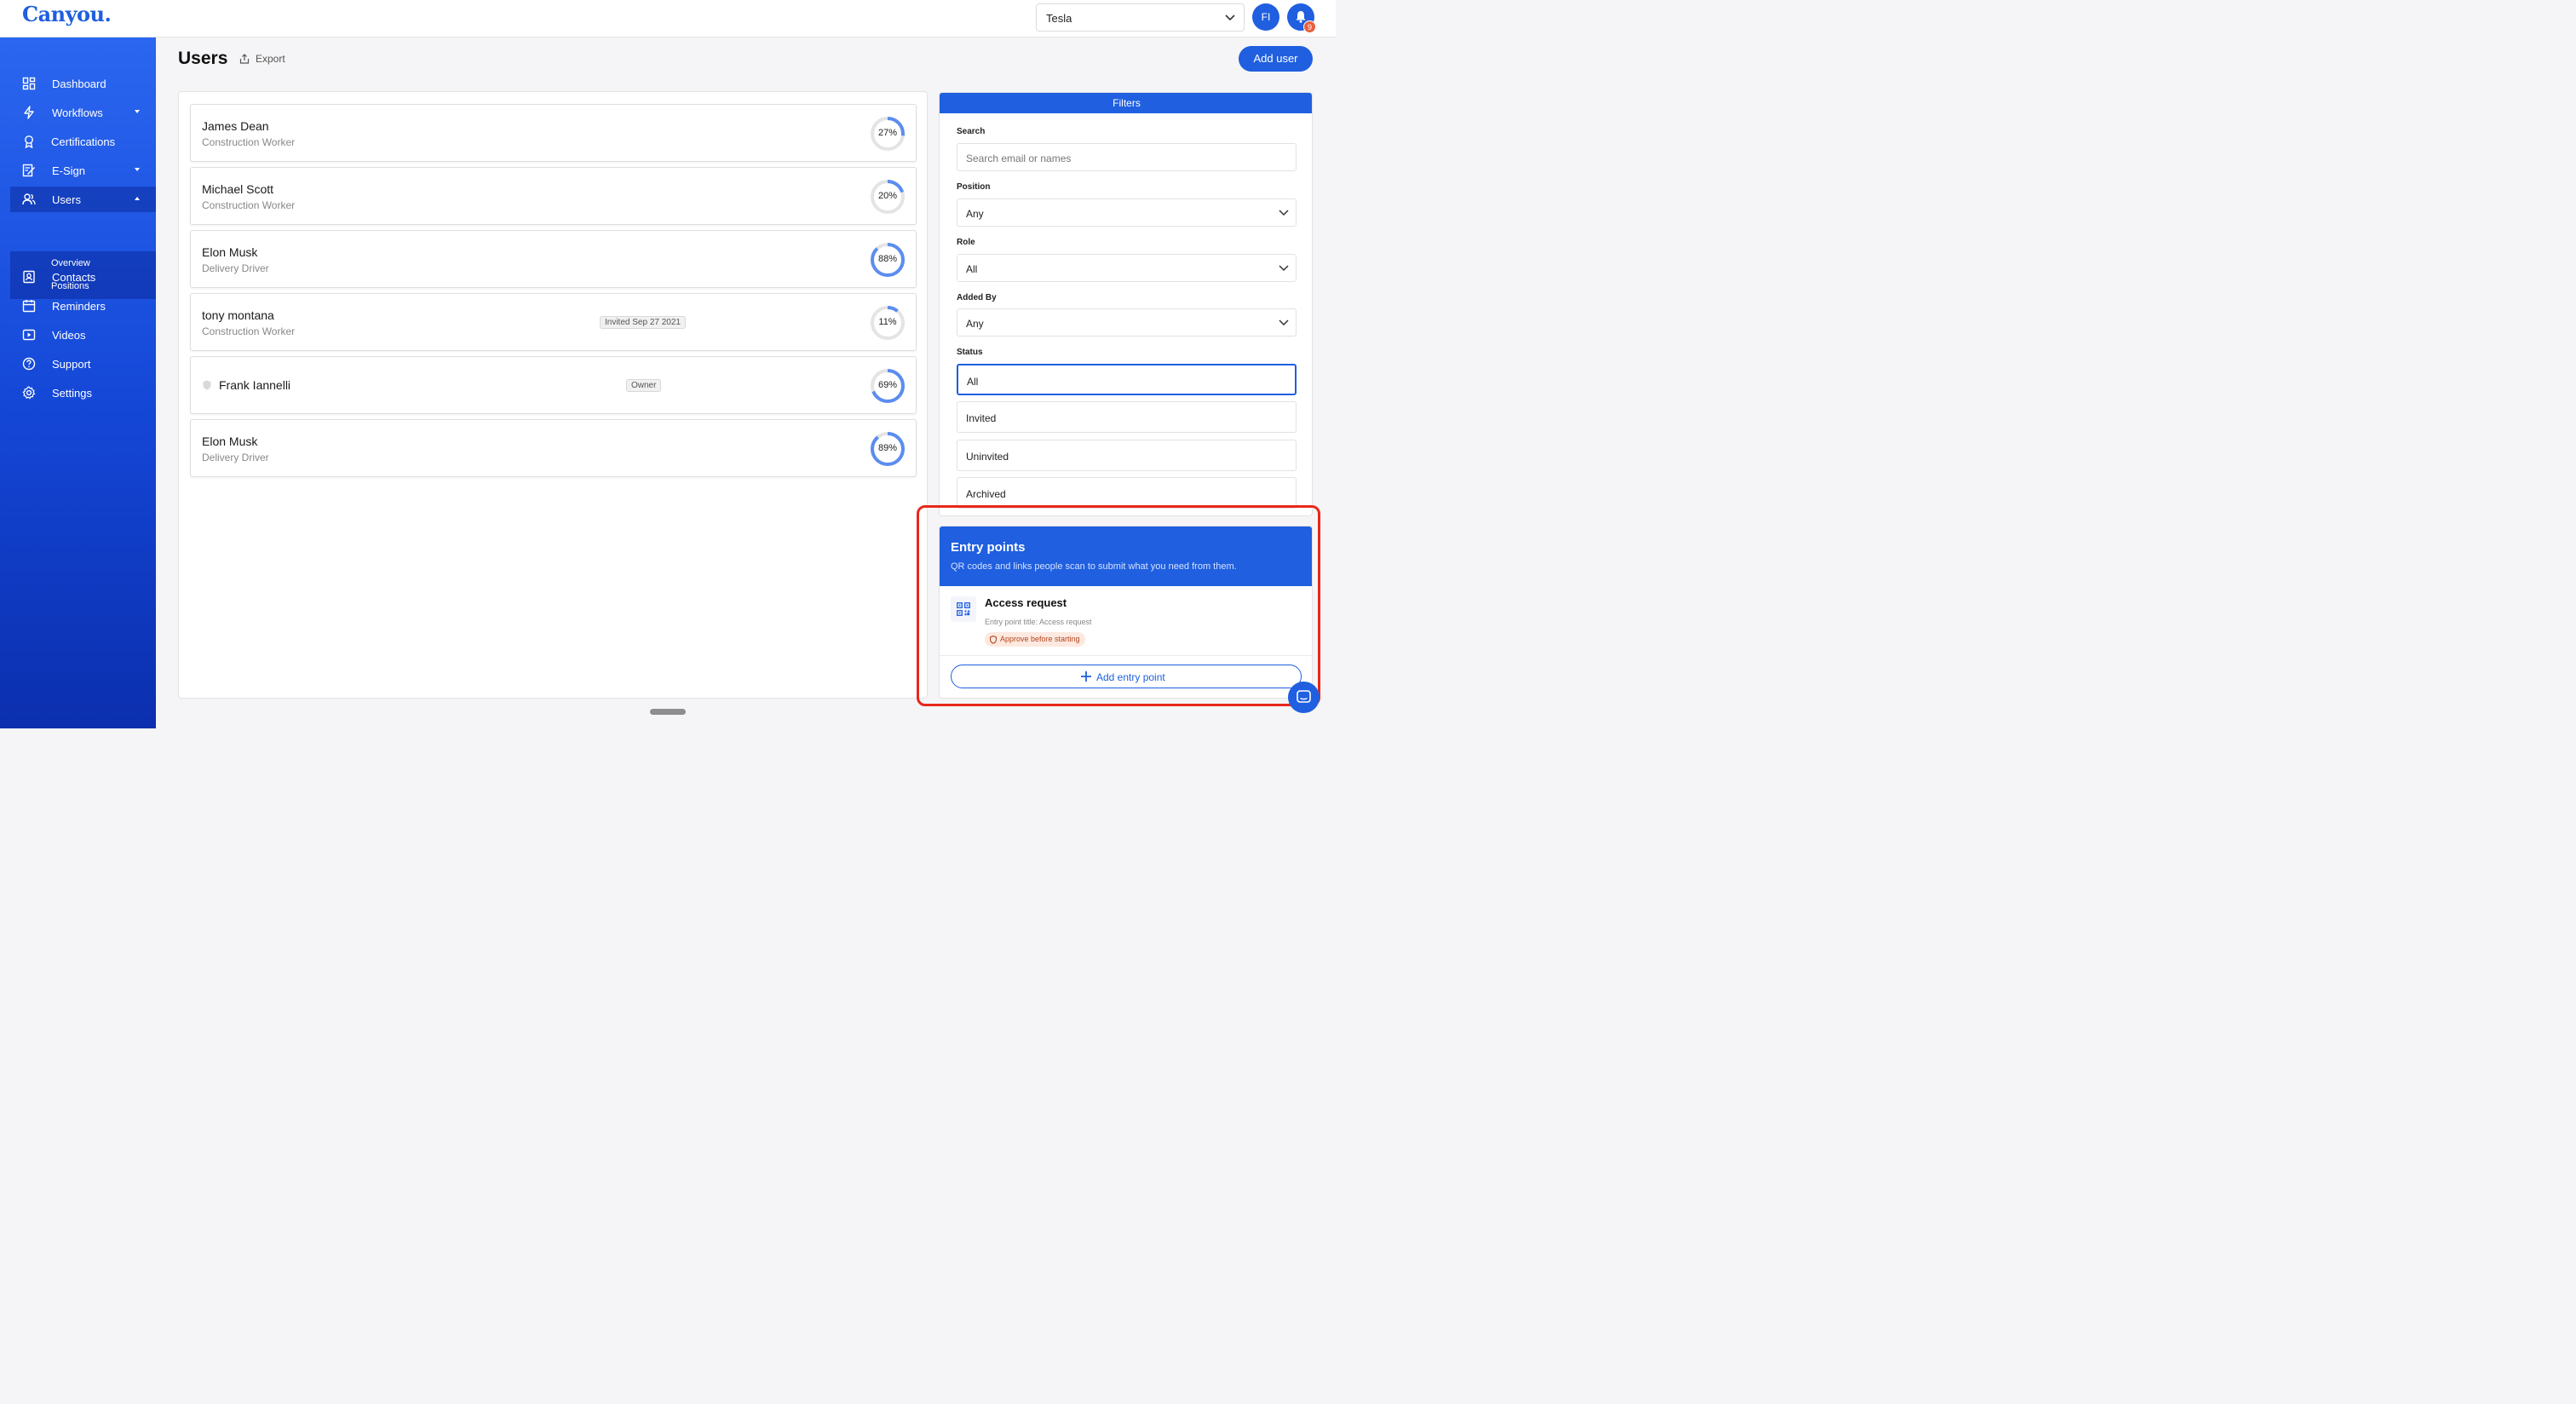 The height and width of the screenshot is (1404, 2576). Describe the element at coordinates (975, 214) in the screenshot. I see `position-select-value: Any` at that location.